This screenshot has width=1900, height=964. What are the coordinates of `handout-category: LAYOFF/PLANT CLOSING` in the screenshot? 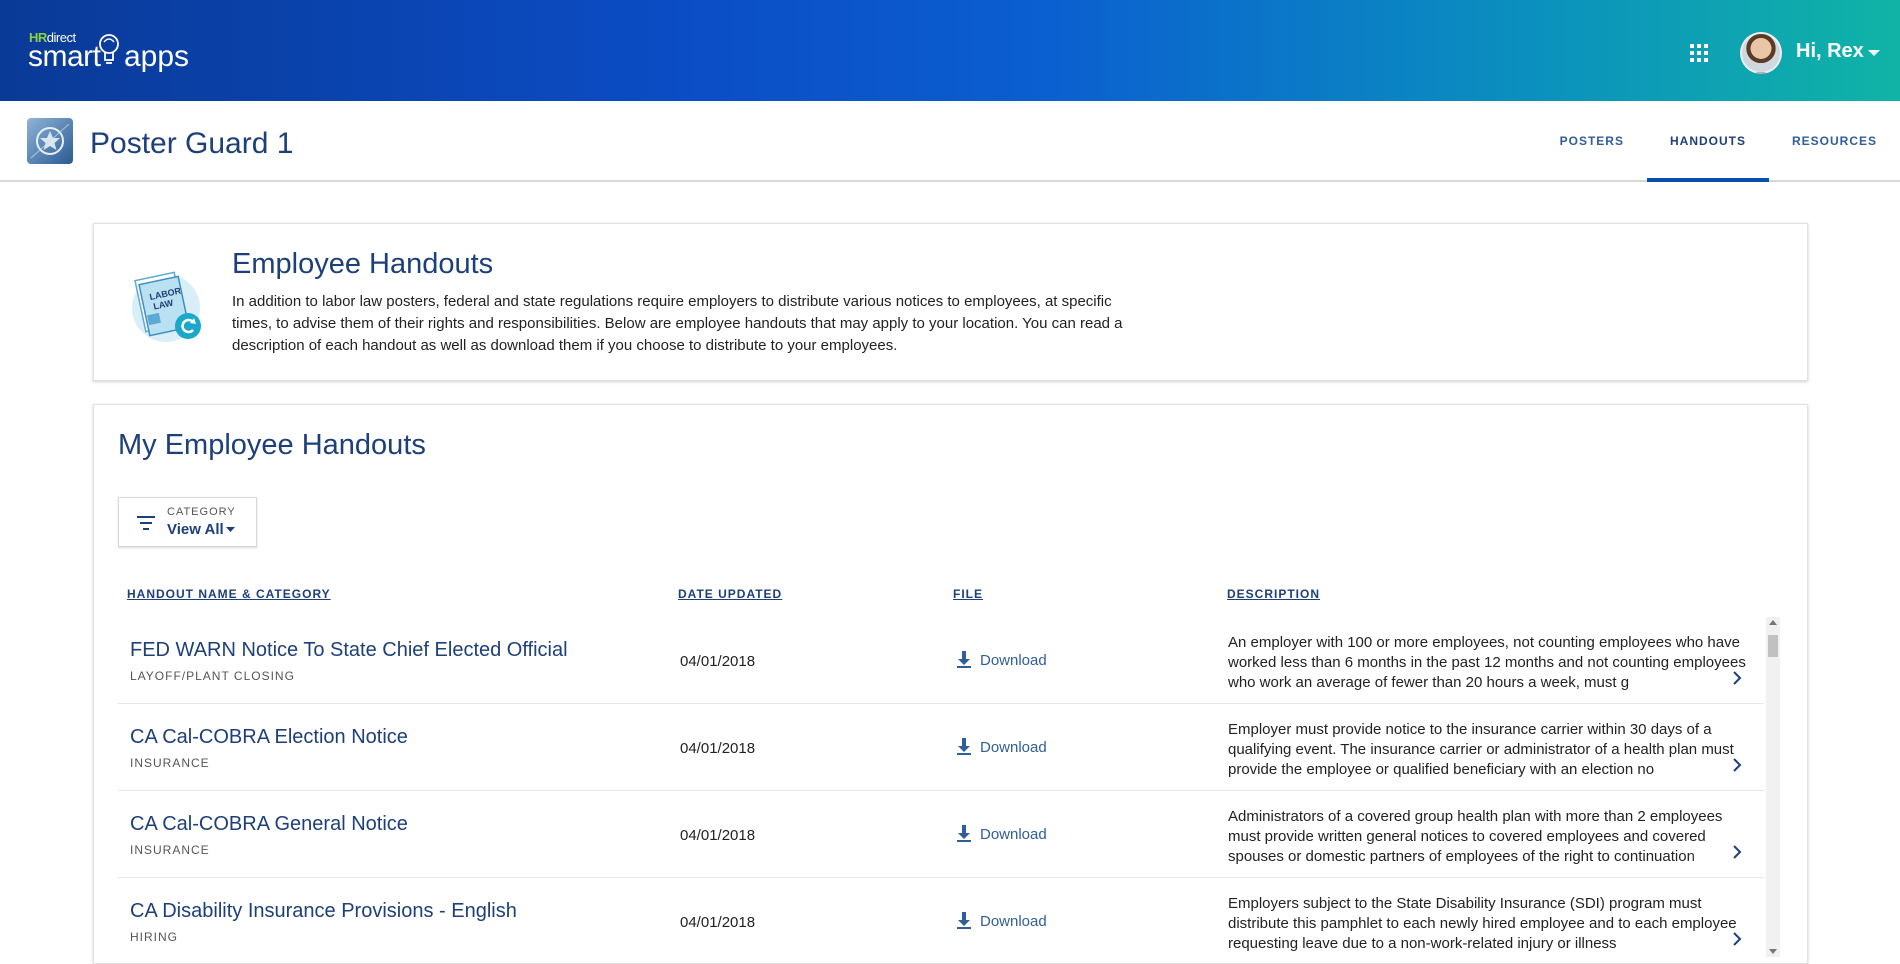 It's located at (212, 676).